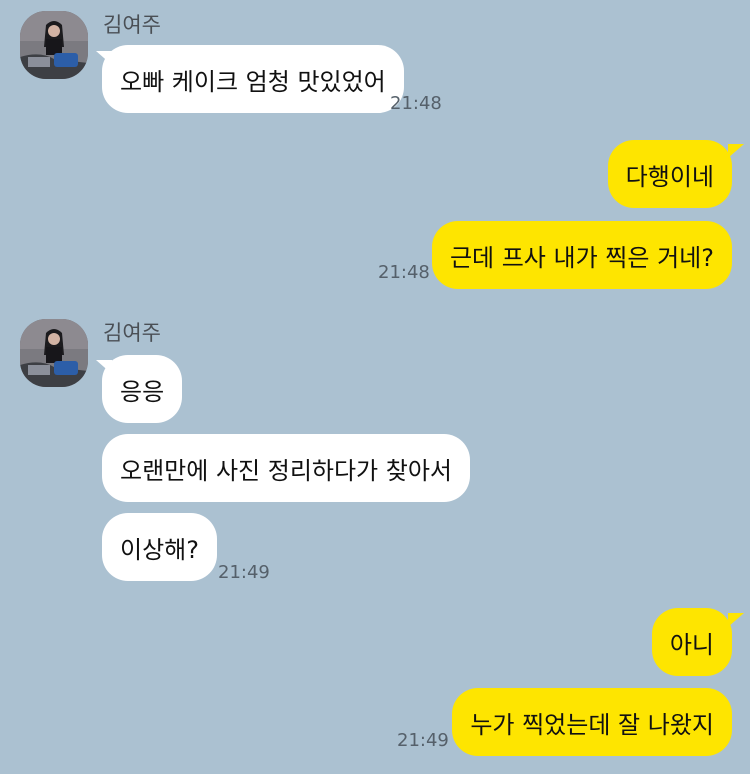 The width and height of the screenshot is (750, 774). Describe the element at coordinates (159, 547) in the screenshot. I see `message-bubble-incoming: 이상해?` at that location.